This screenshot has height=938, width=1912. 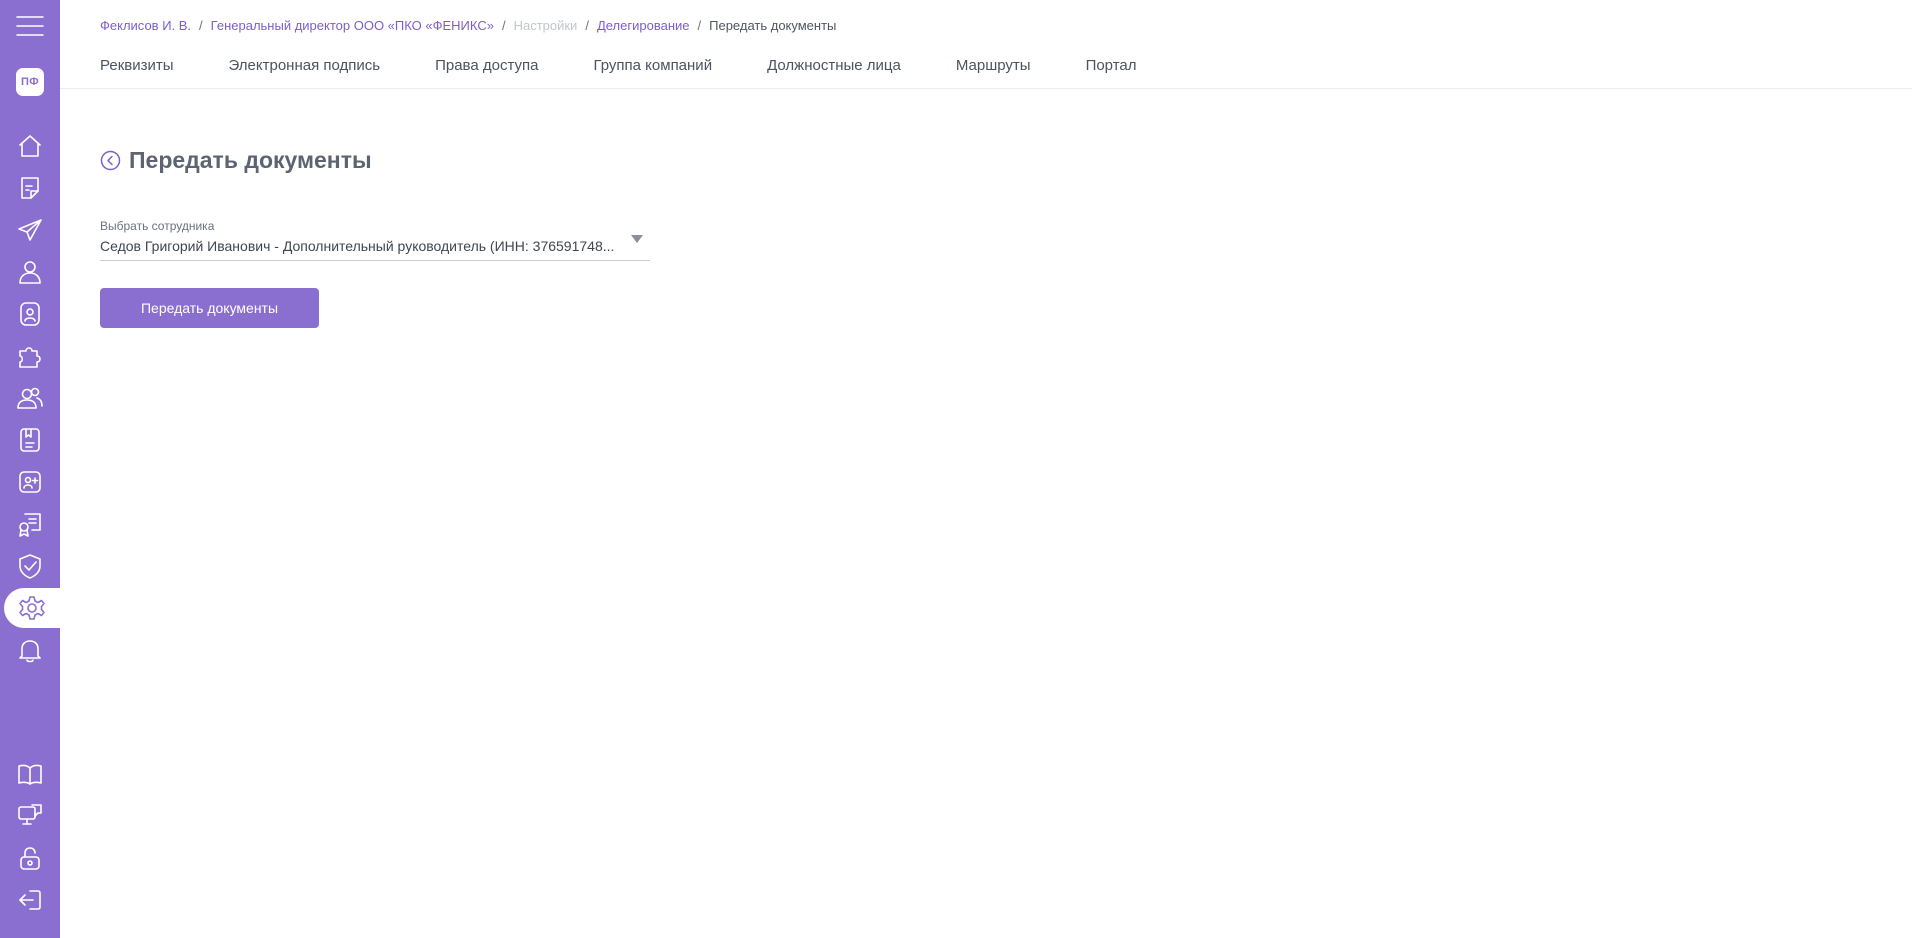 What do you see at coordinates (986, 88) in the screenshot?
I see `tabs-divider` at bounding box center [986, 88].